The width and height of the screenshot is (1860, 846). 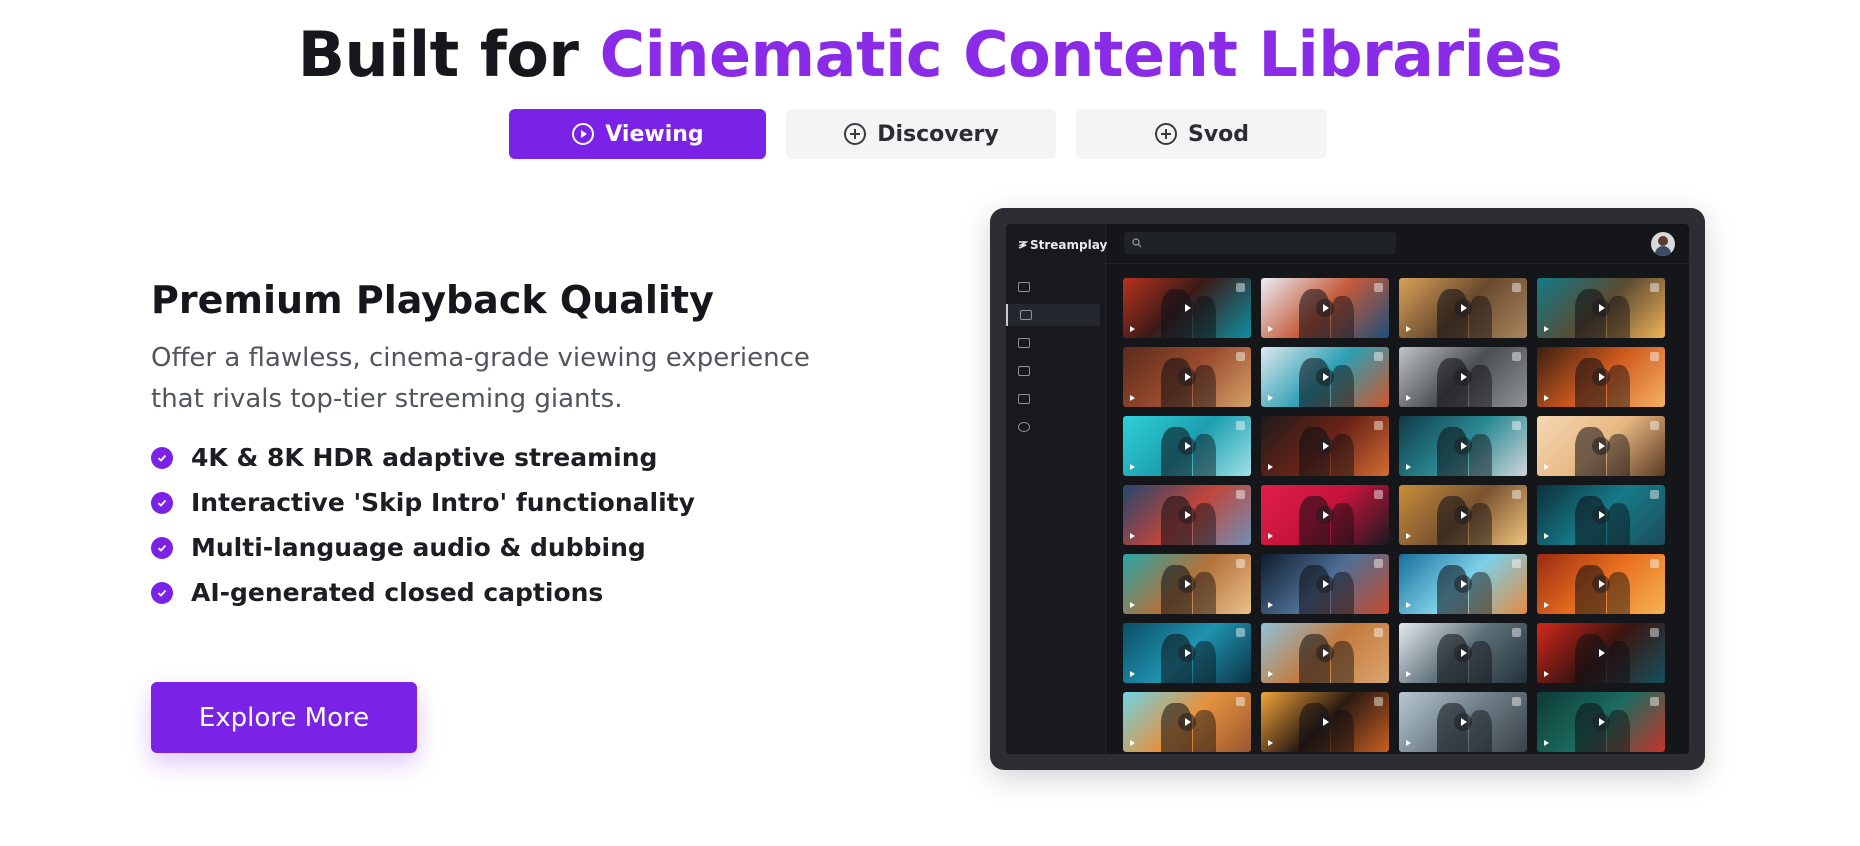 What do you see at coordinates (1053, 427) in the screenshot?
I see `sidebar-item-settings` at bounding box center [1053, 427].